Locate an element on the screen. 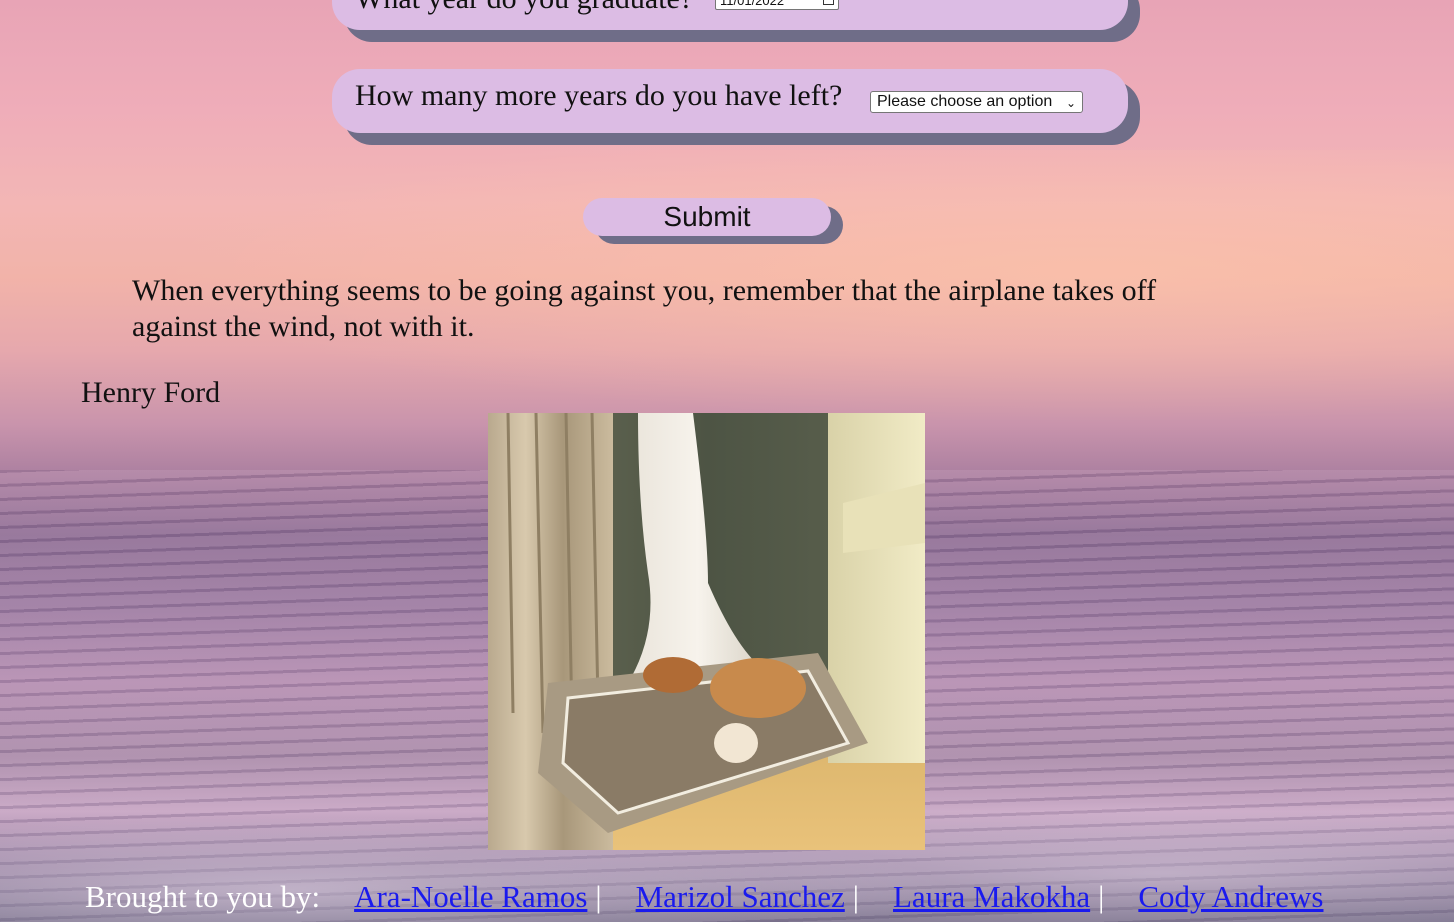 This screenshot has height=922, width=1454. years-left-select-value: Please choose an option is located at coordinates (965, 101).